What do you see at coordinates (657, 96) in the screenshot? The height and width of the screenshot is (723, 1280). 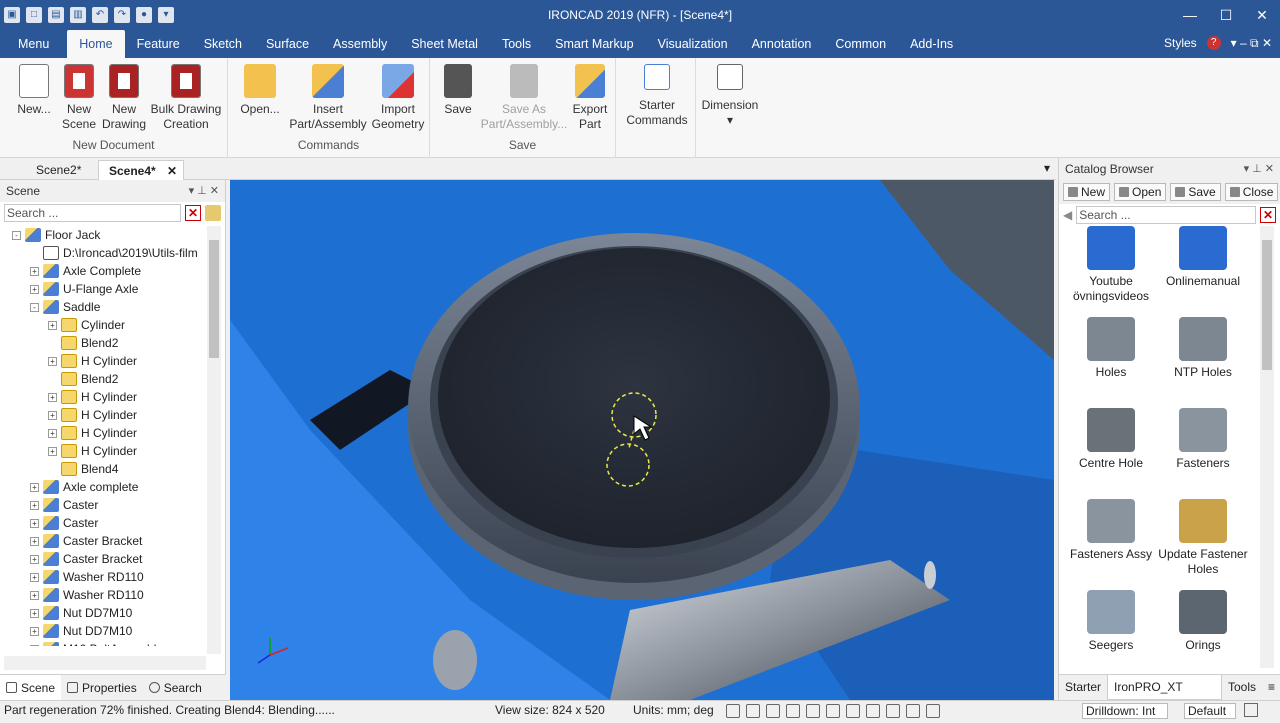 I see `starter-commands-button: Starter Commands` at bounding box center [657, 96].